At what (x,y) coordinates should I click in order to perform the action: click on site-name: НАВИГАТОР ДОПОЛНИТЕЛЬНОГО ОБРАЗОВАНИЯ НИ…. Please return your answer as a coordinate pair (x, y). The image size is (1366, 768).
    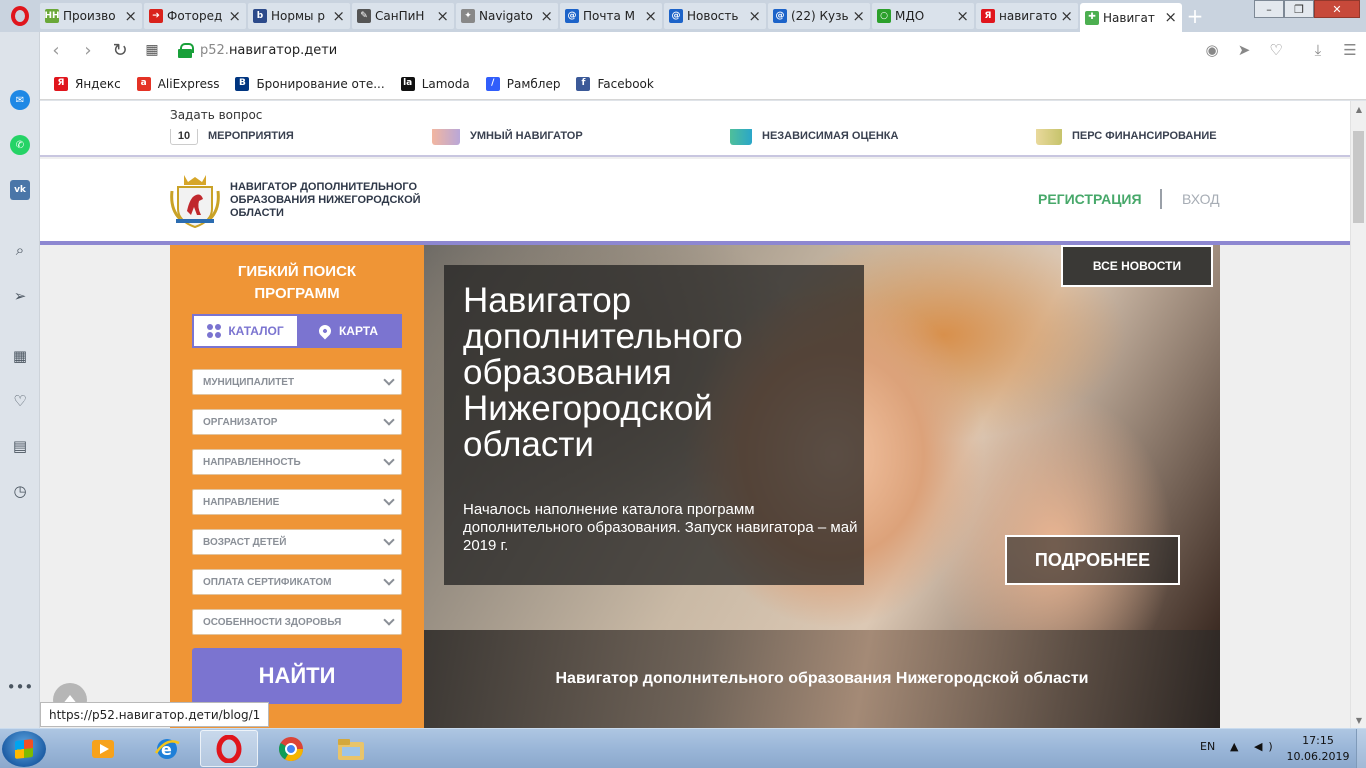
    Looking at the image, I should click on (335, 200).